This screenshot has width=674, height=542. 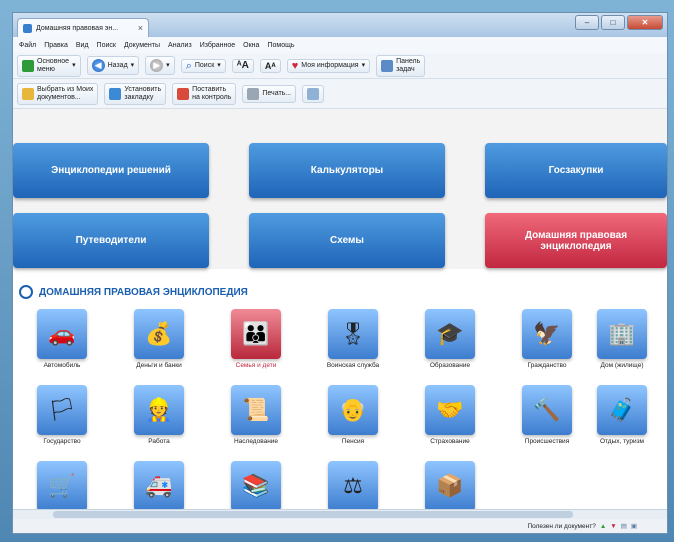 I want to click on topic-documents: 📚, so click(x=256, y=486).